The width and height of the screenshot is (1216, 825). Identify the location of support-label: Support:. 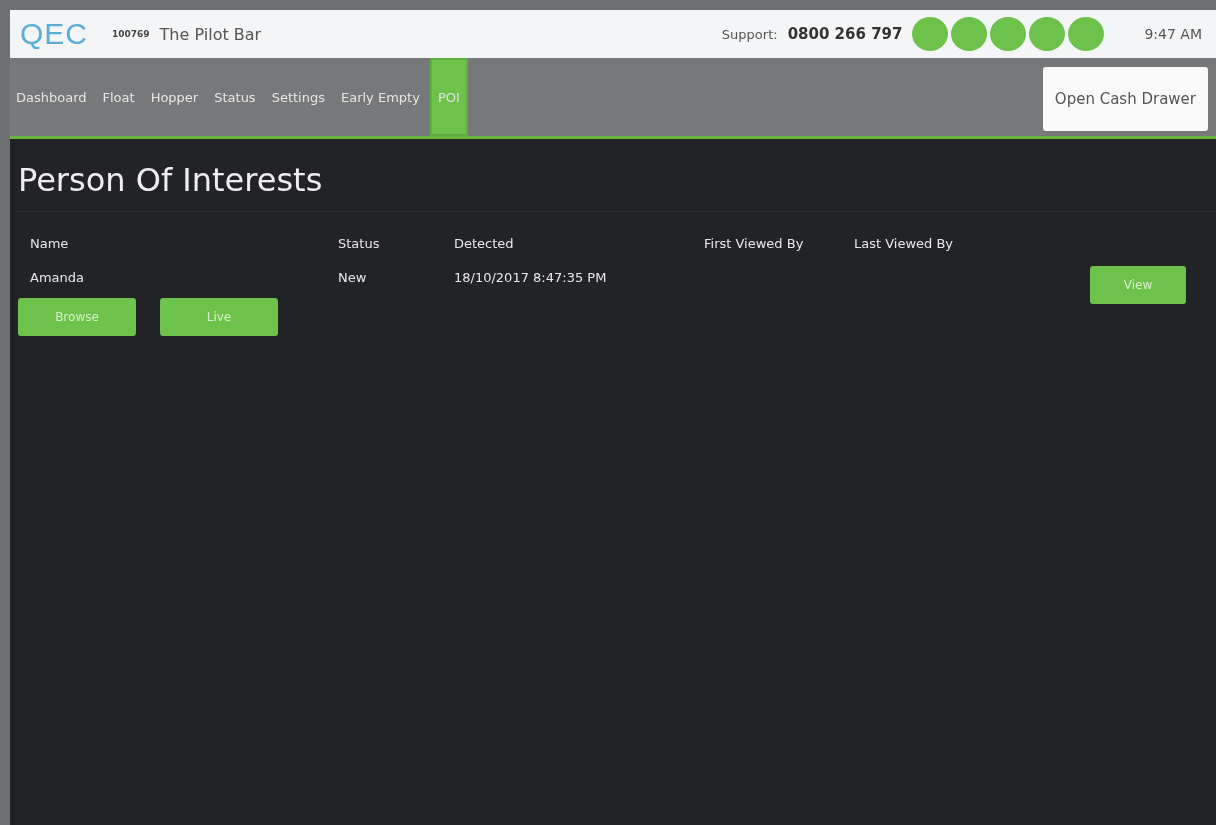
(749, 34).